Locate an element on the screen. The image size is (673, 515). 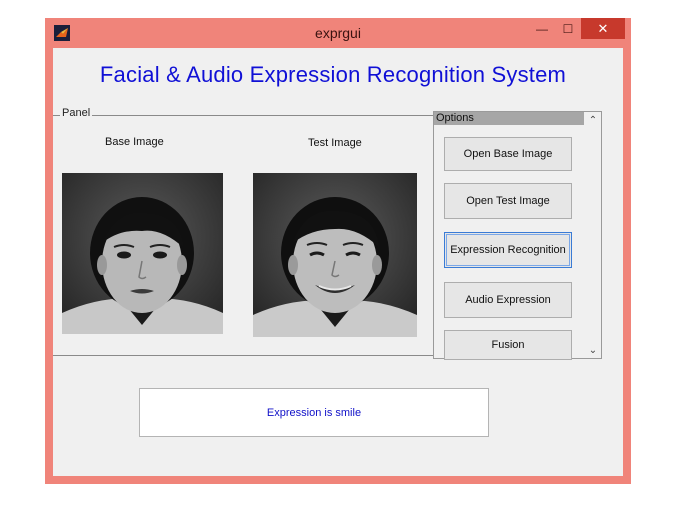
base-image-caption: Base Image is located at coordinates (134, 142).